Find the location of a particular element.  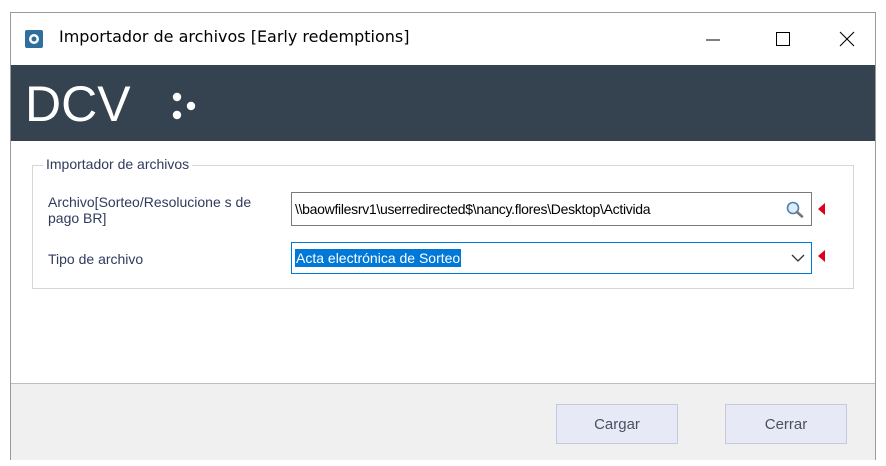

file-type-select: Acta electrónica de Sorteo is located at coordinates (551, 258).